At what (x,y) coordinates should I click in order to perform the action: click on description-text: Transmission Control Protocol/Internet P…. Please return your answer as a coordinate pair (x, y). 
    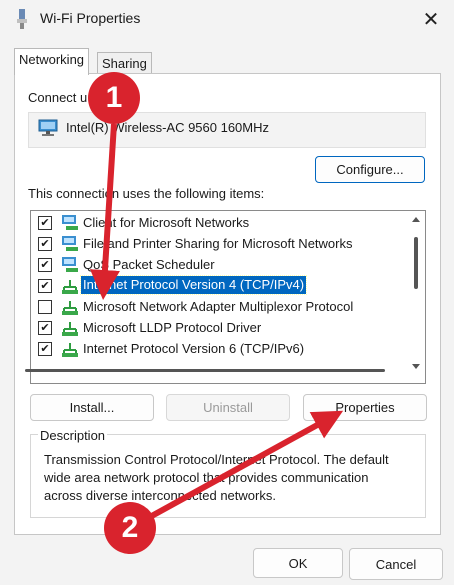
    Looking at the image, I should click on (216, 477).